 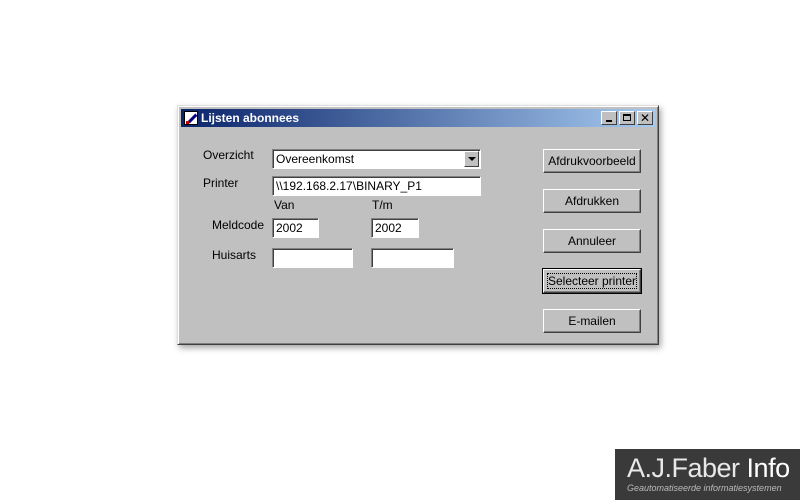 What do you see at coordinates (295, 228) in the screenshot?
I see `meldcode-van-input: 2002` at bounding box center [295, 228].